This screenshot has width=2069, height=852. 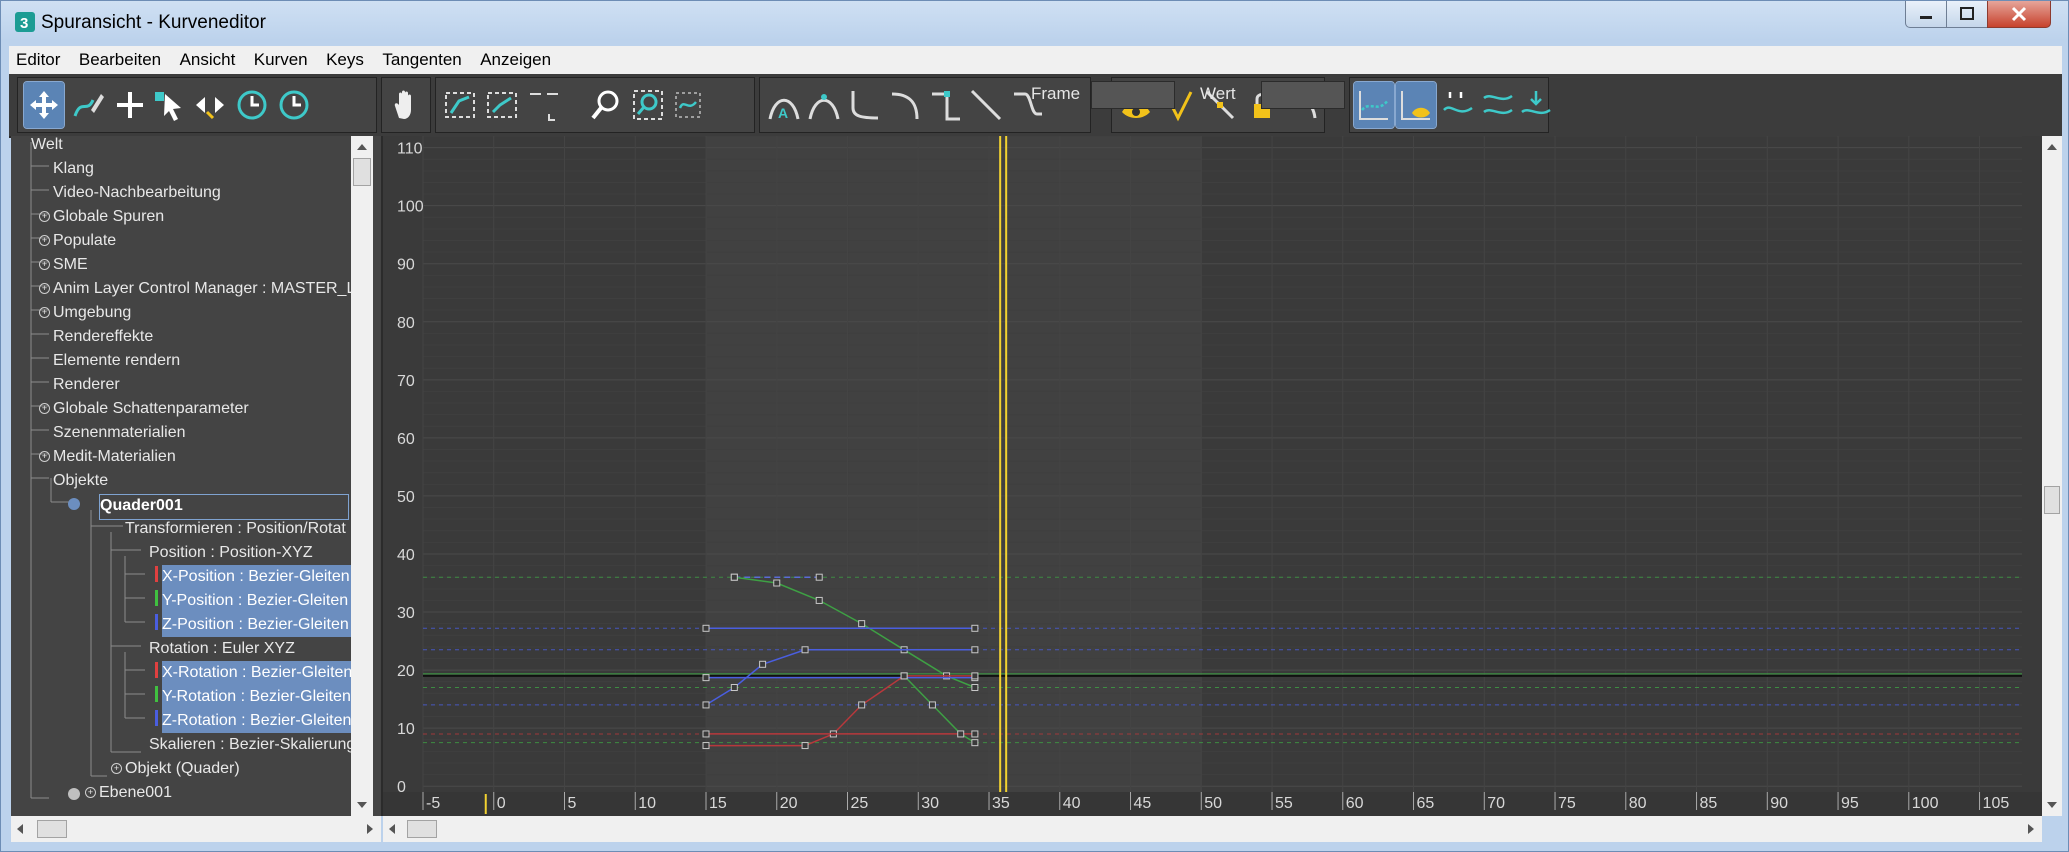 What do you see at coordinates (114, 456) in the screenshot?
I see `tree-item-label: Medit-Materialien` at bounding box center [114, 456].